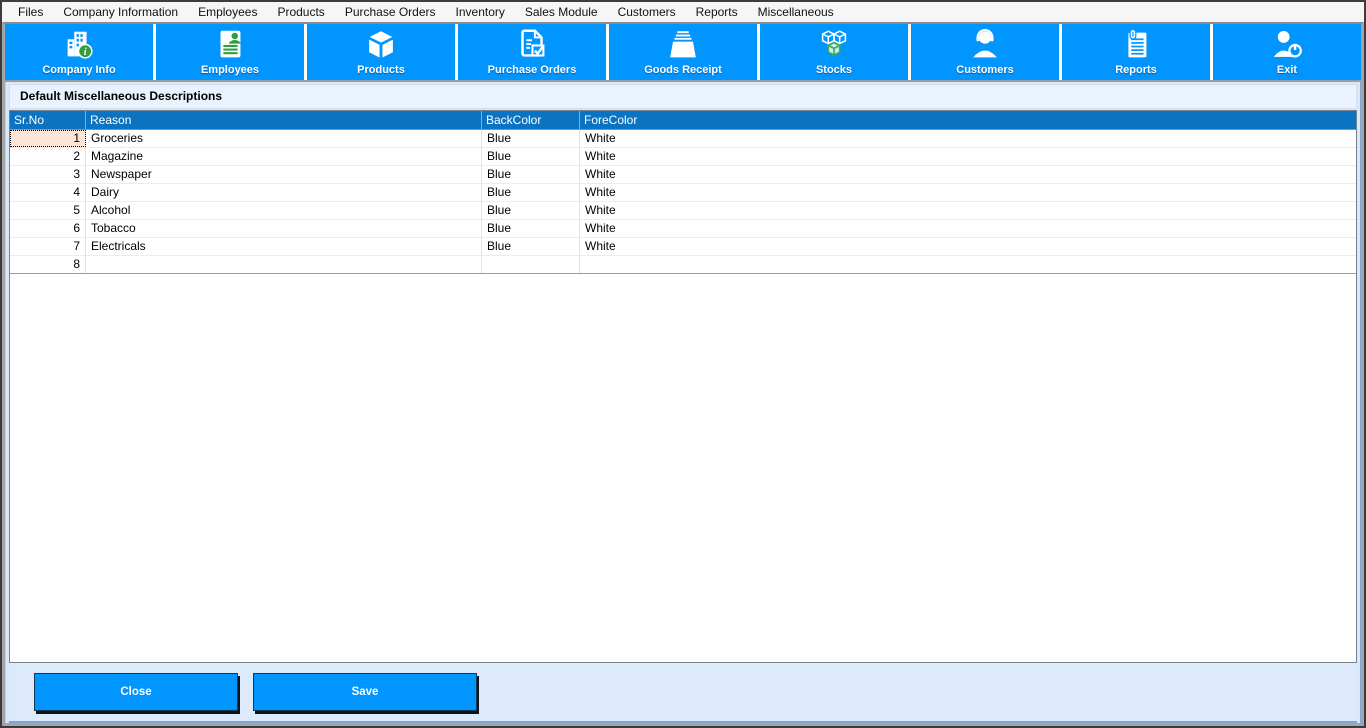 This screenshot has width=1366, height=728. I want to click on toolbar-button-company-info: i Company Info, so click(80, 52).